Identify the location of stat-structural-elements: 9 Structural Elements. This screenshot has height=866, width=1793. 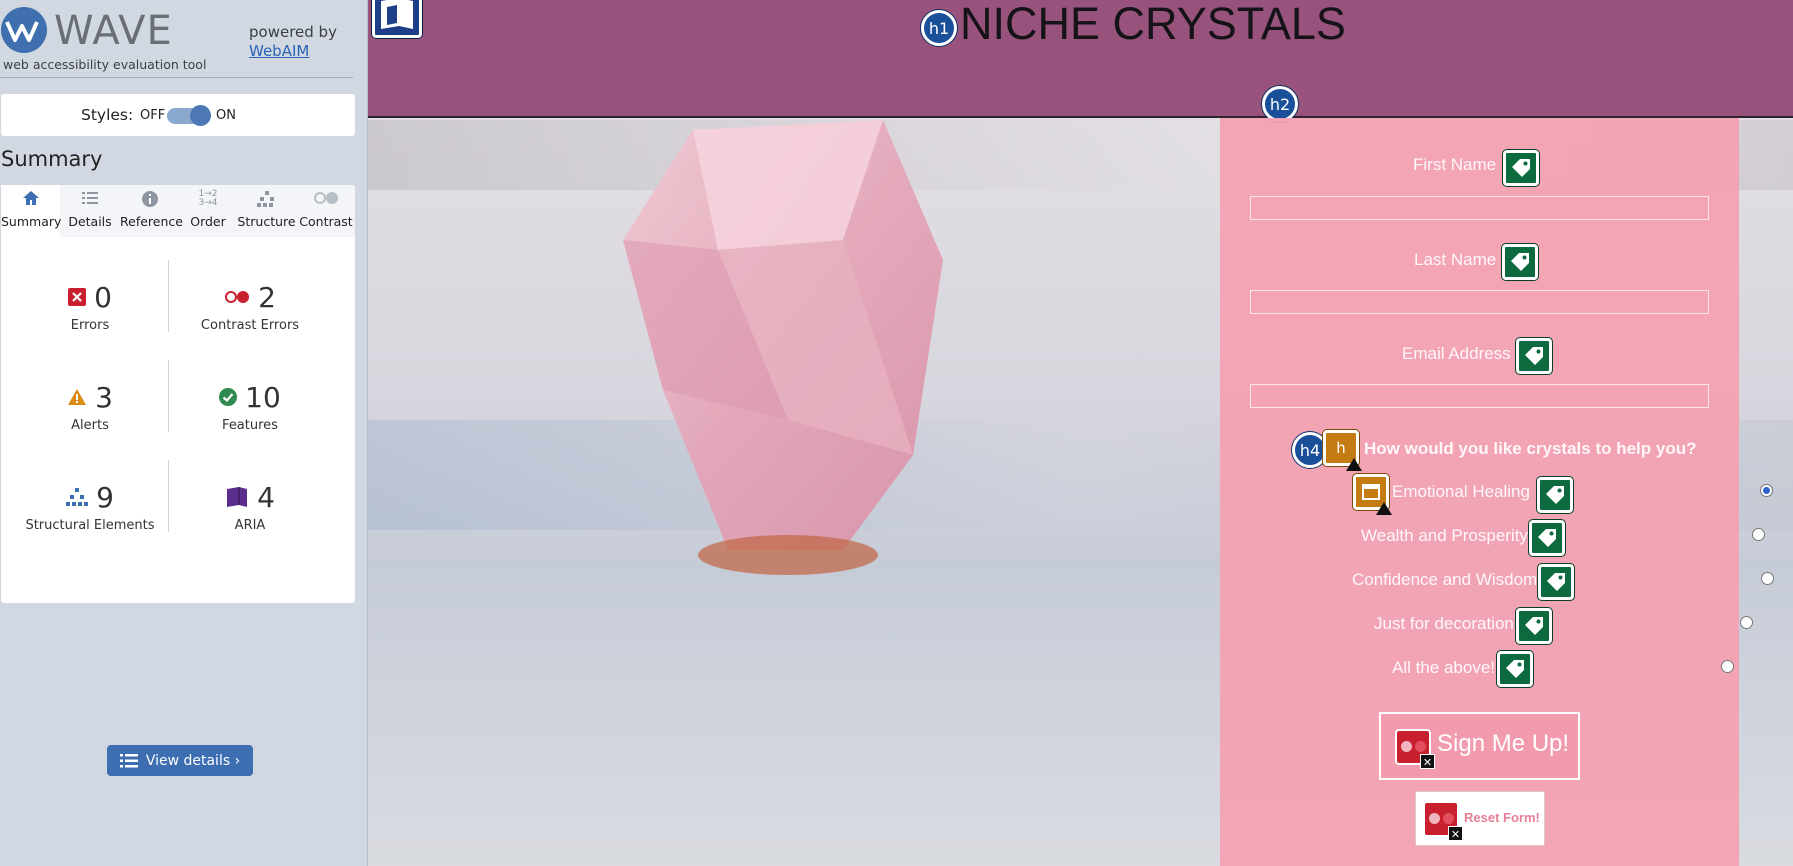
(90, 507).